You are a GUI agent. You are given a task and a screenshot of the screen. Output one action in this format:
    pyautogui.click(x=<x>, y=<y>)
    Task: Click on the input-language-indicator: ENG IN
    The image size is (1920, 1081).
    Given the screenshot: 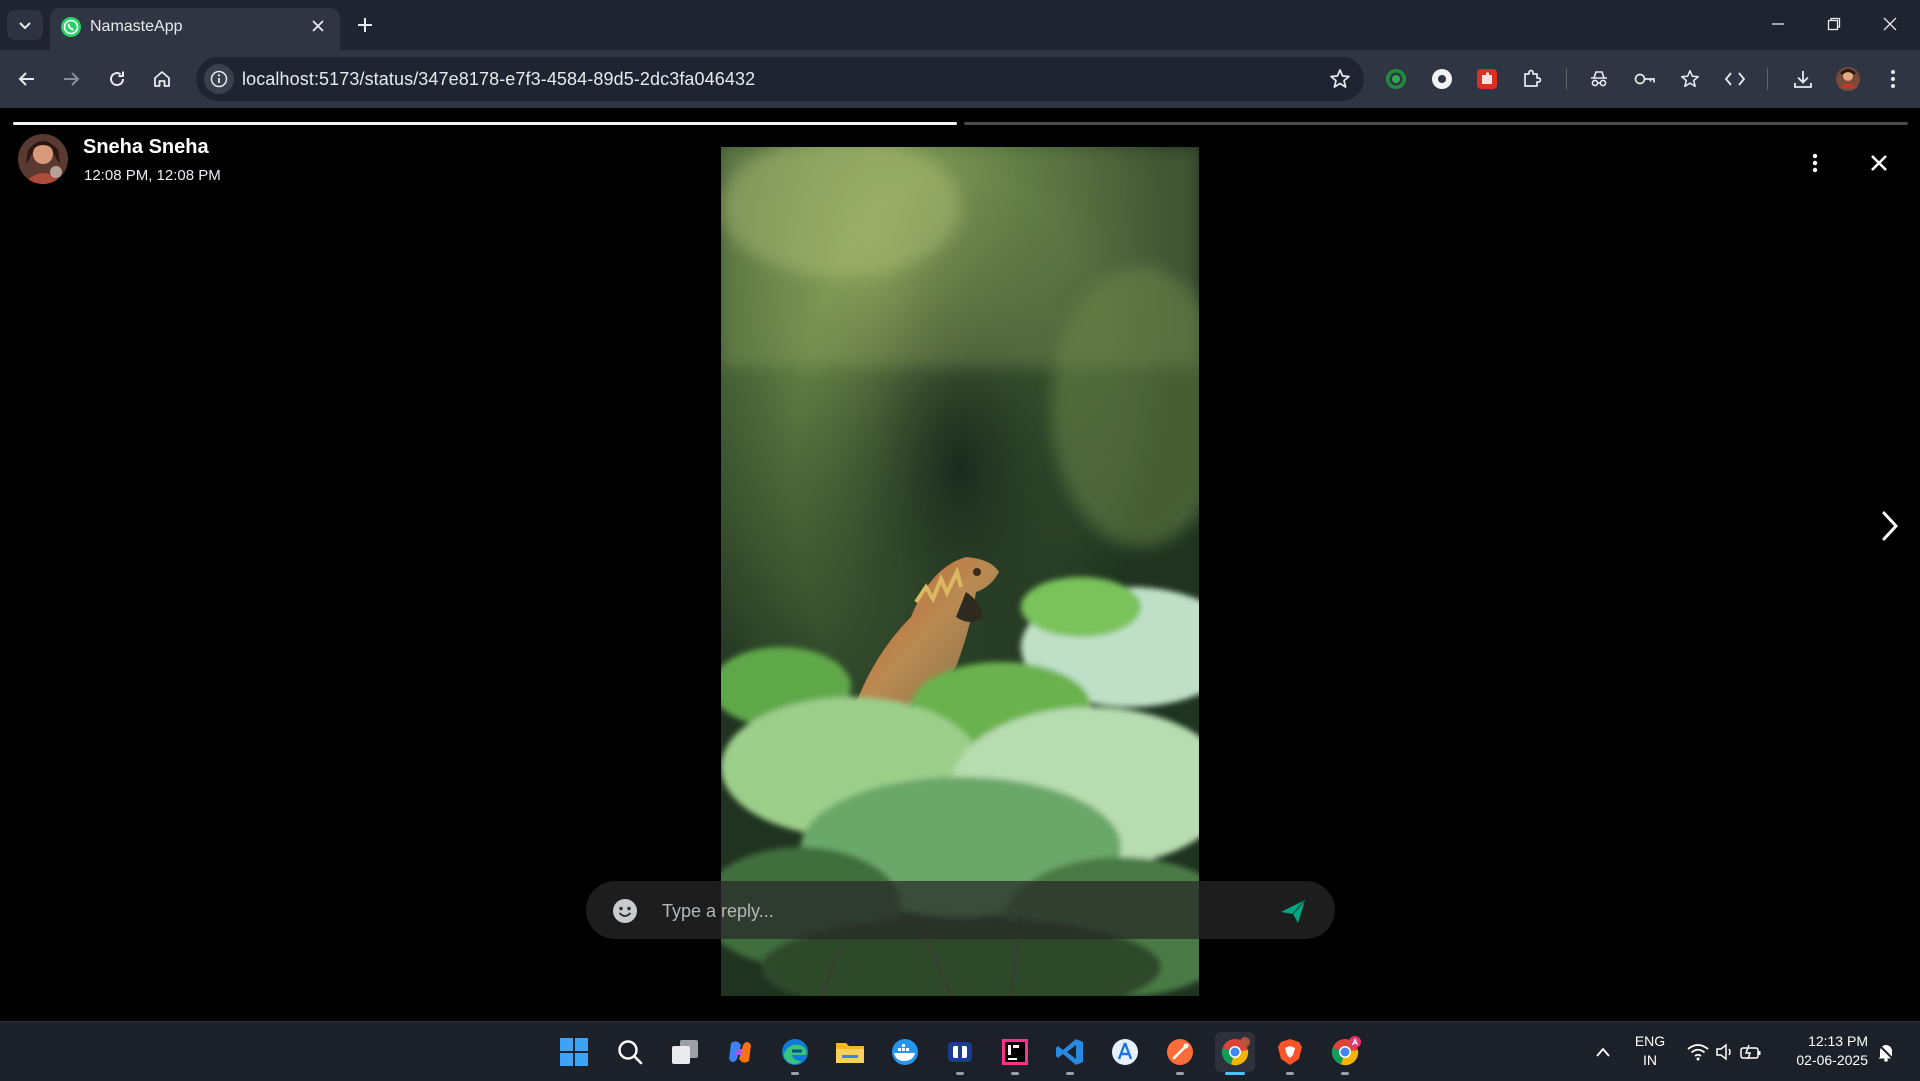 What is the action you would take?
    pyautogui.click(x=1650, y=1051)
    